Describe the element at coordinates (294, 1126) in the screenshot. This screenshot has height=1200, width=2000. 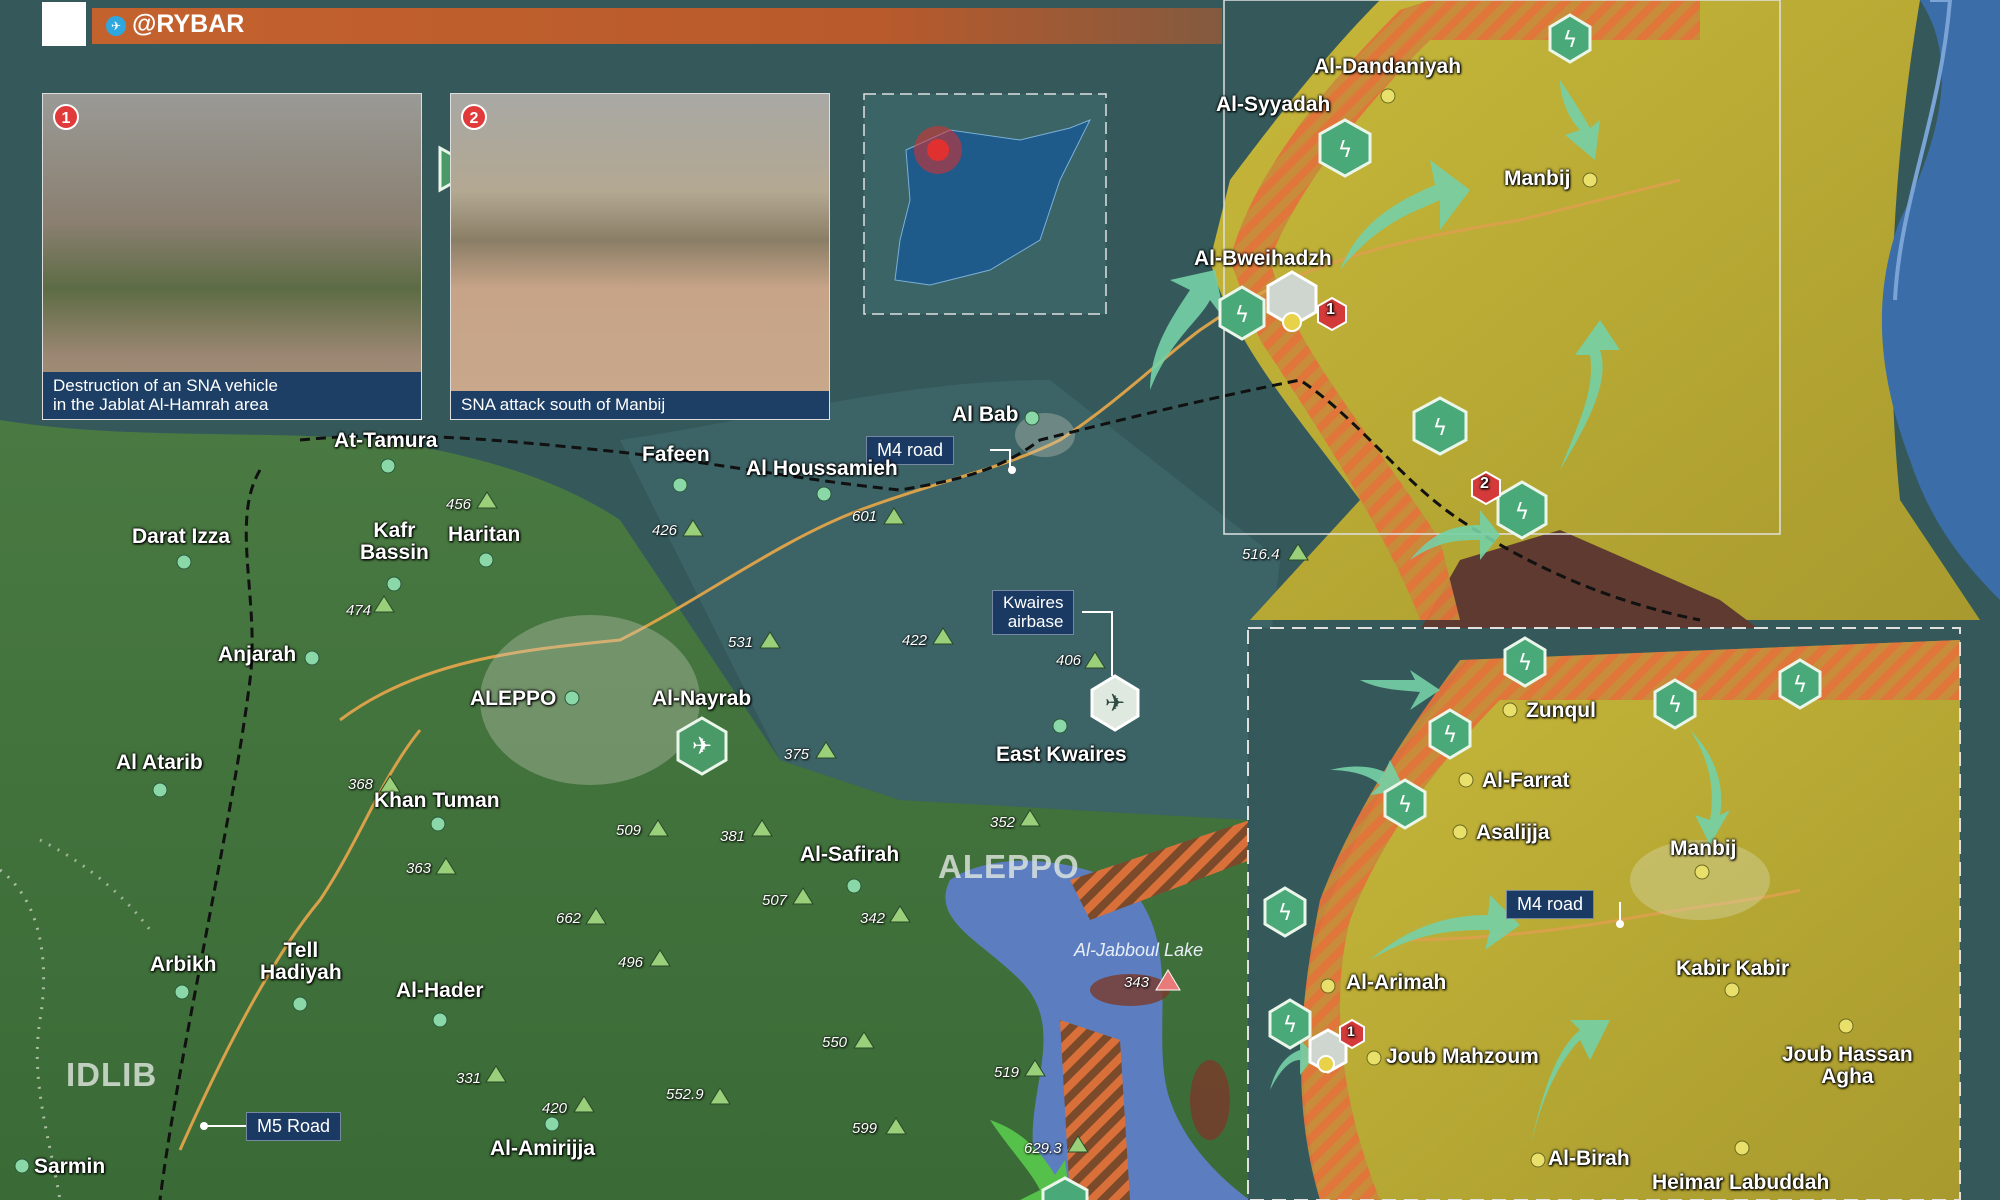
I see `road-label: M5 Road` at that location.